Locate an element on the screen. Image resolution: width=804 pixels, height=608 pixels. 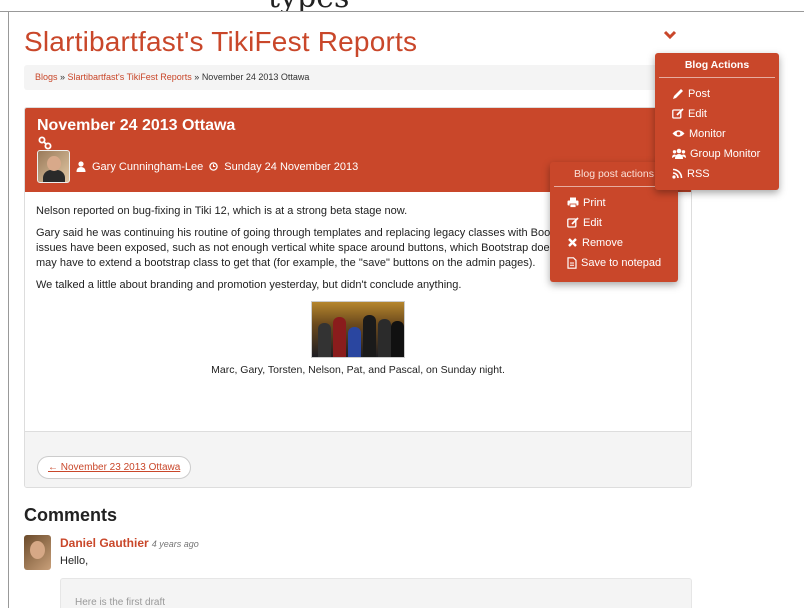
commenter-avatar is located at coordinates (37, 552).